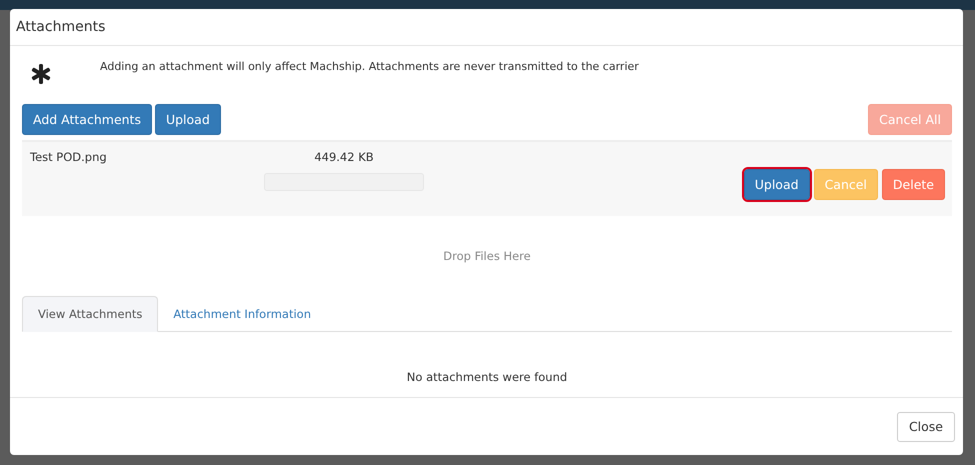 The width and height of the screenshot is (975, 465). I want to click on file-size: 449.42 KB, so click(344, 157).